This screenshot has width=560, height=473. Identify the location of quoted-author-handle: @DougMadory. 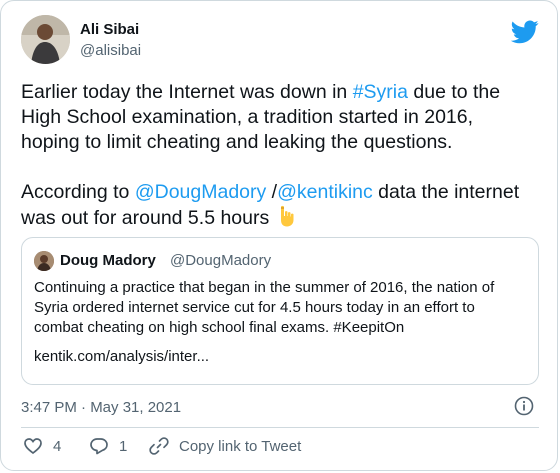
(220, 260).